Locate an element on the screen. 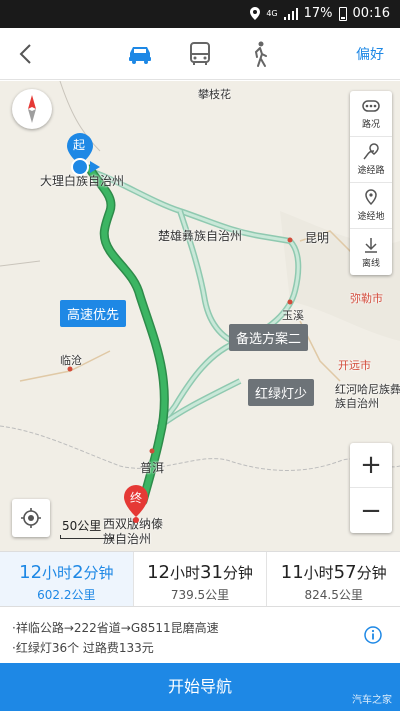 This screenshot has height=711, width=400. route-distance: 739.5公里 is located at coordinates (200, 595).